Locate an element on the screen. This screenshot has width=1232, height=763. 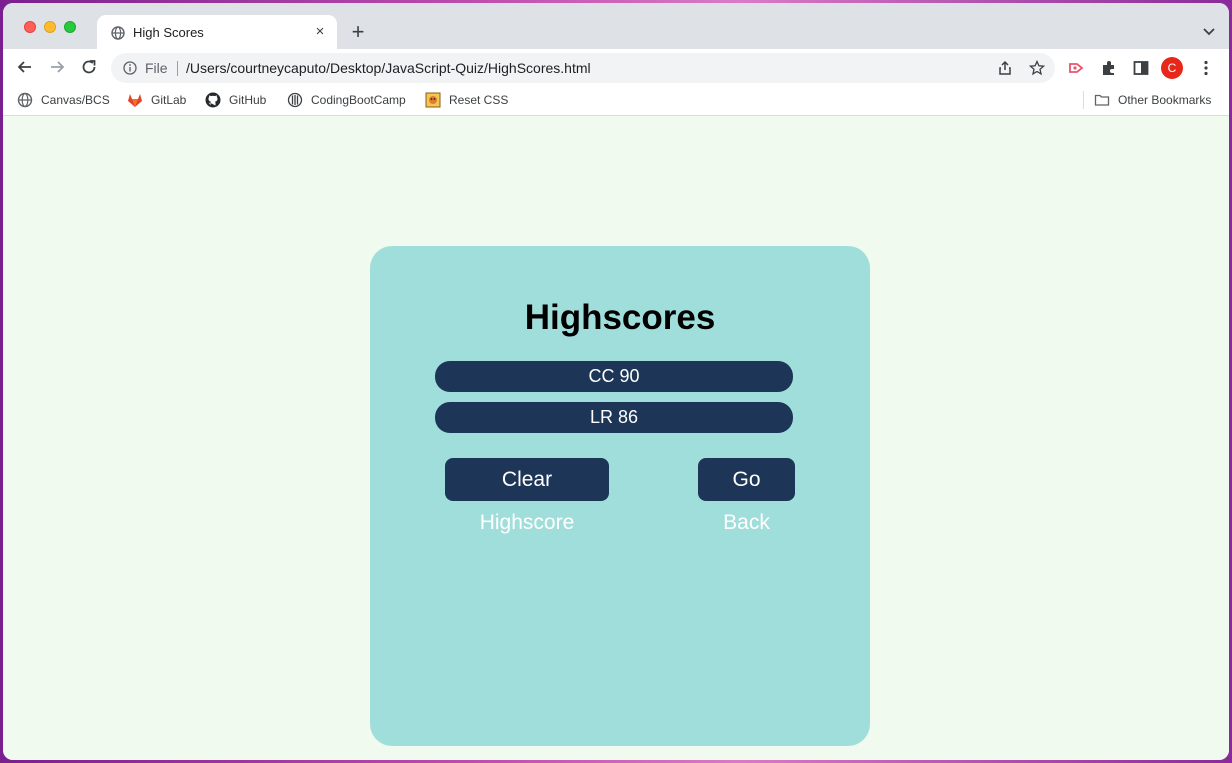
tab-strip: High Scores × + is located at coordinates (616, 26).